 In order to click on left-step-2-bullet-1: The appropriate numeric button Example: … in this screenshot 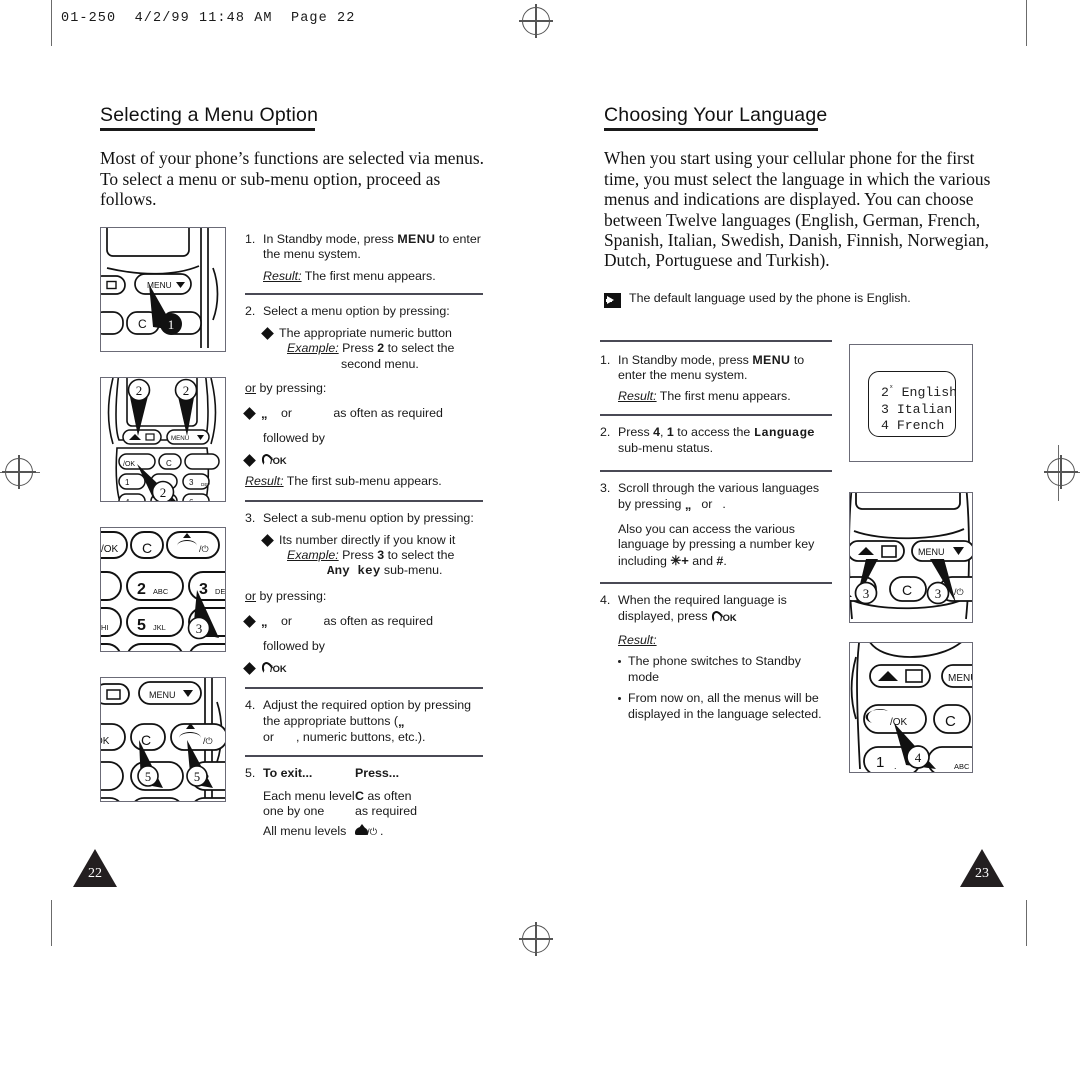, I will do `click(372, 349)`.